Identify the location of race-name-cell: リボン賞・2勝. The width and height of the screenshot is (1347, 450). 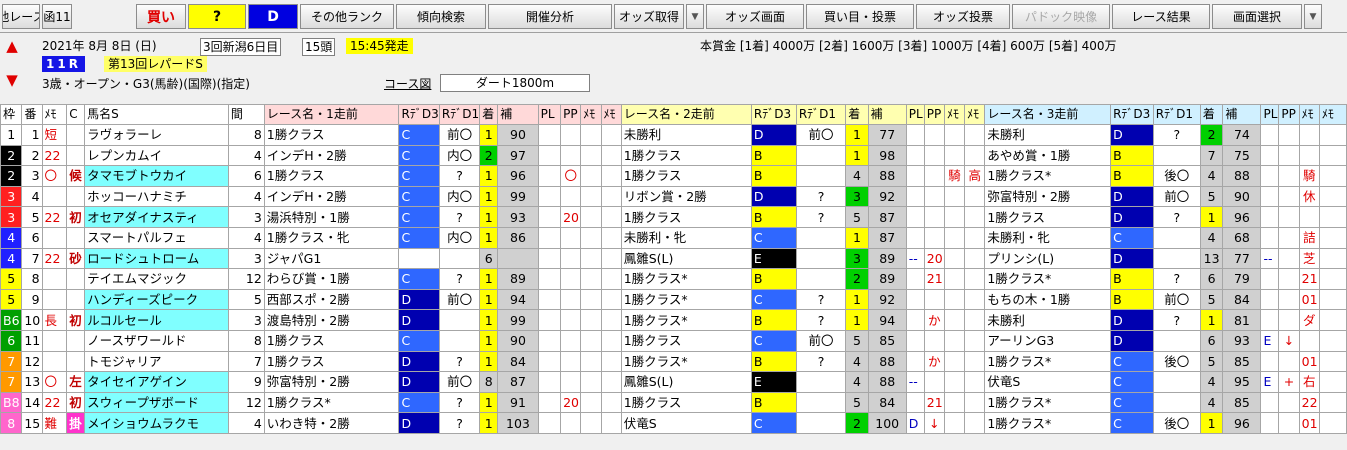
(686, 196).